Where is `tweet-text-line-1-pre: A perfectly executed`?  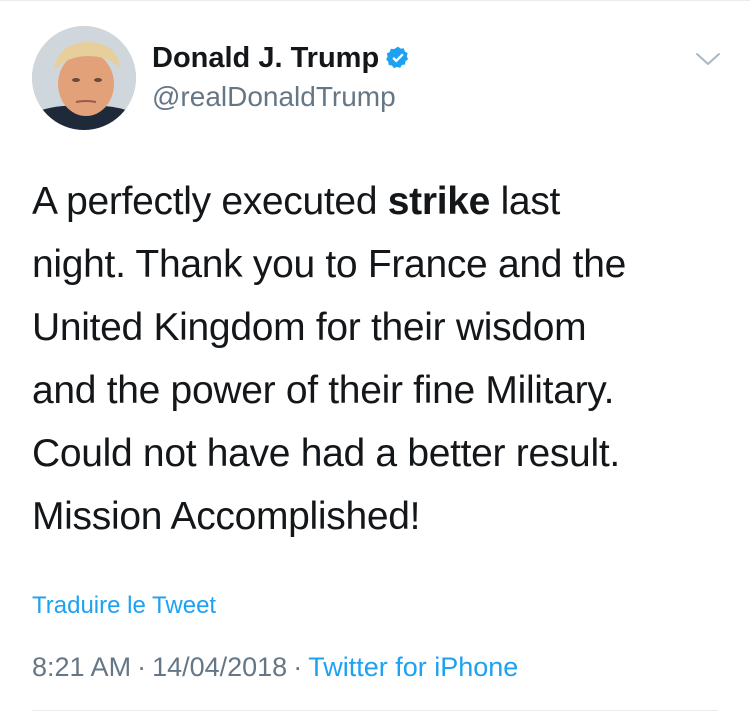
tweet-text-line-1-pre: A perfectly executed is located at coordinates (210, 201).